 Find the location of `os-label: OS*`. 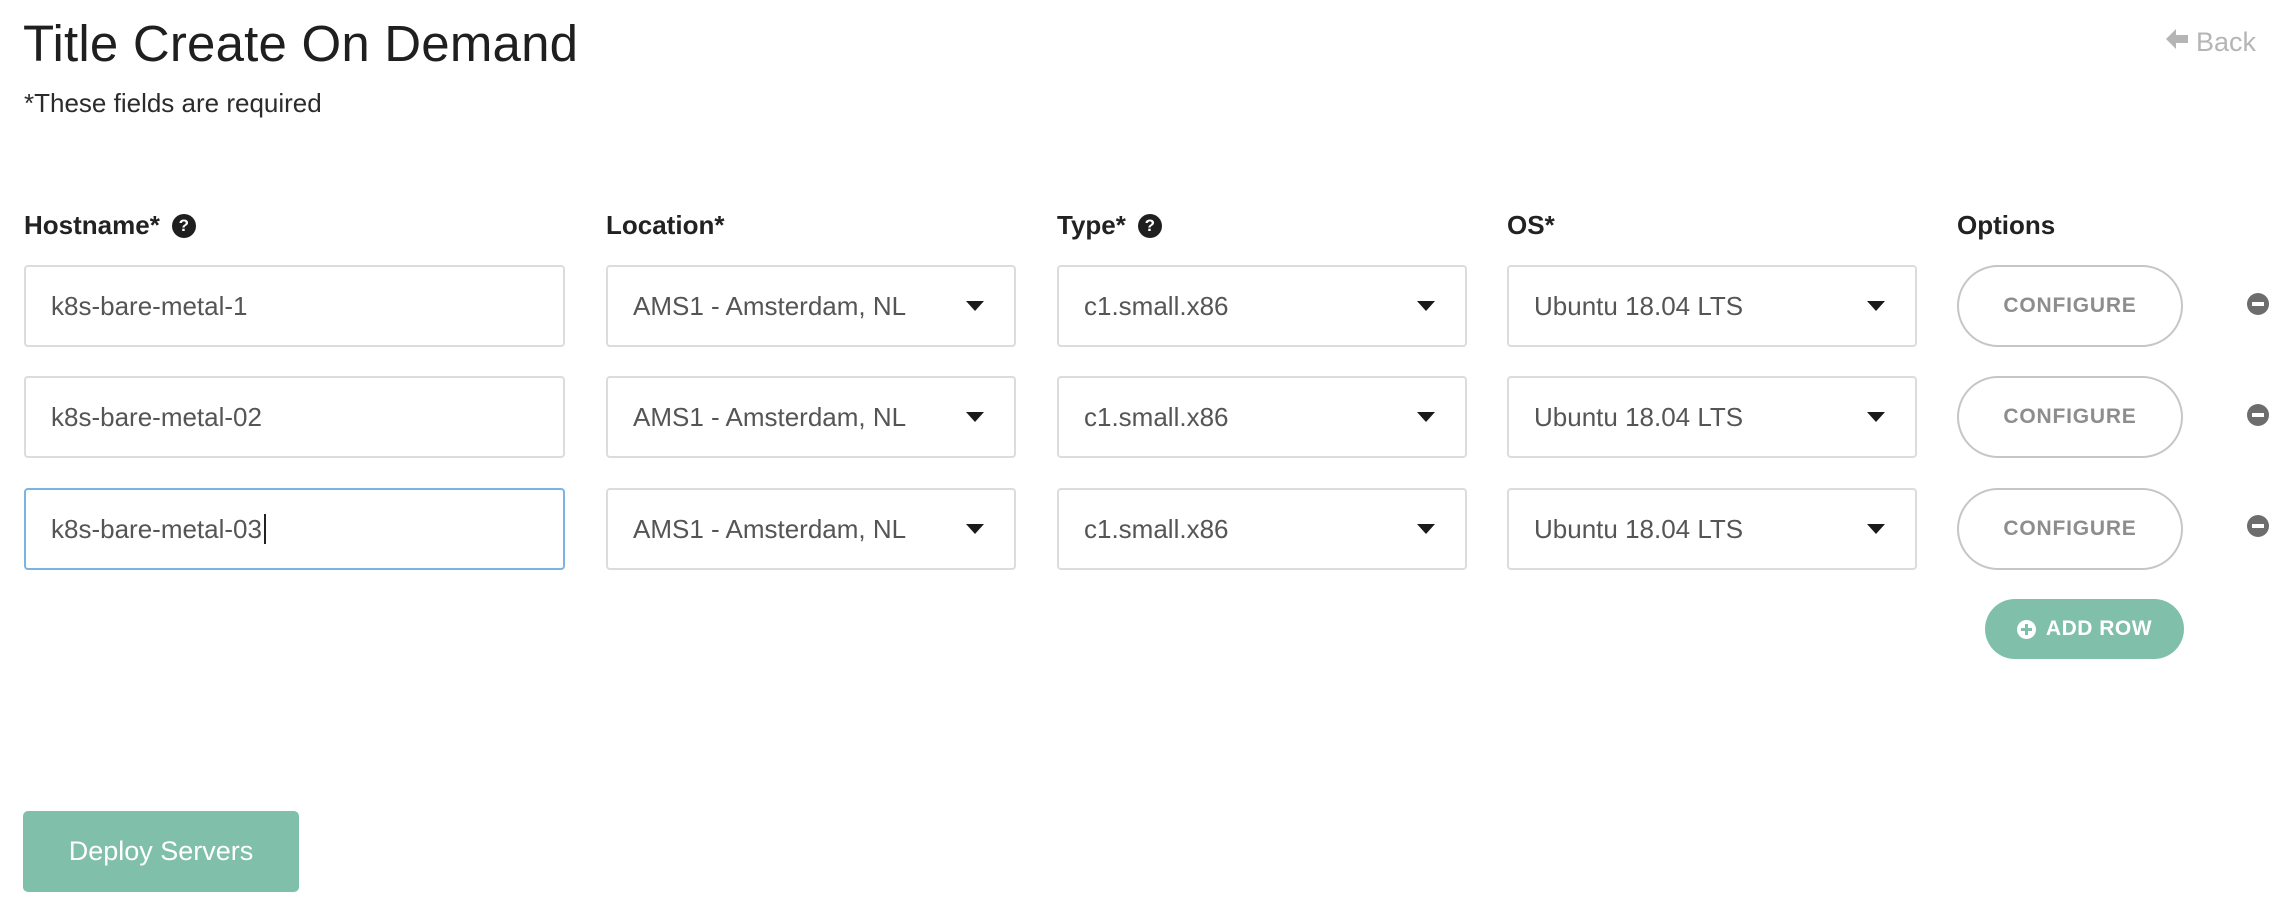

os-label: OS* is located at coordinates (1531, 225).